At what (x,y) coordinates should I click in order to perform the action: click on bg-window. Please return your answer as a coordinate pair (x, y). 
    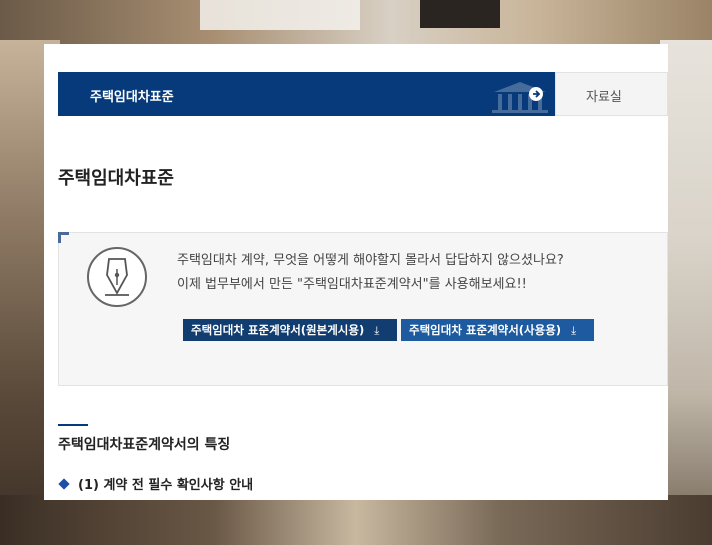
    Looking at the image, I should click on (280, 15).